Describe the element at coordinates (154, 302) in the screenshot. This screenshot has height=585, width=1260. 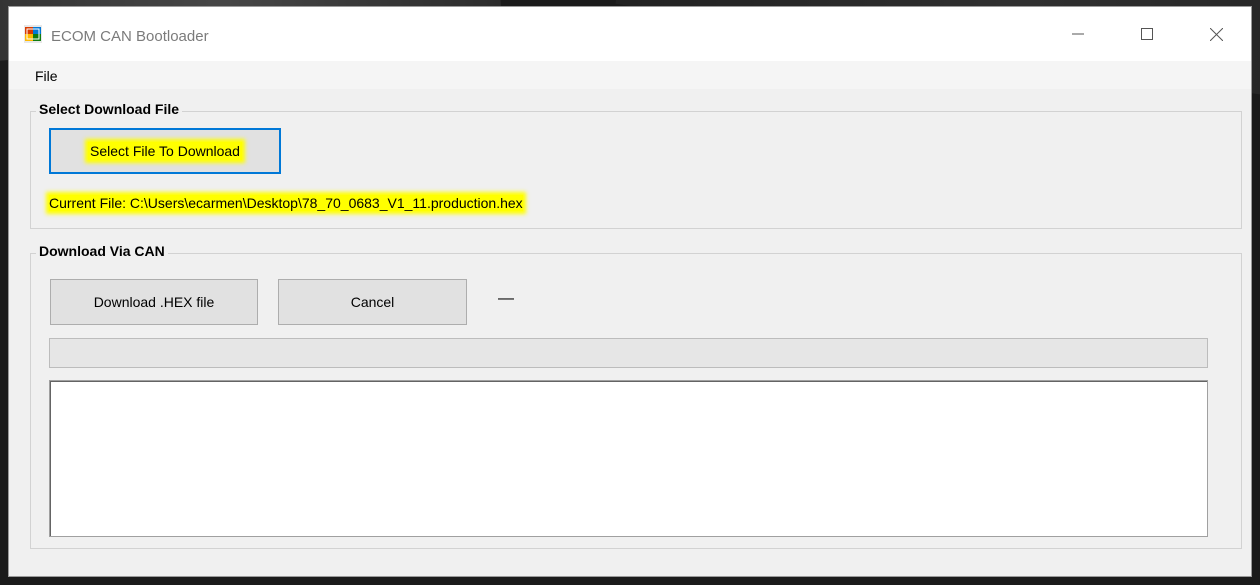
I see `download-hex-button: Download .HEX file` at that location.